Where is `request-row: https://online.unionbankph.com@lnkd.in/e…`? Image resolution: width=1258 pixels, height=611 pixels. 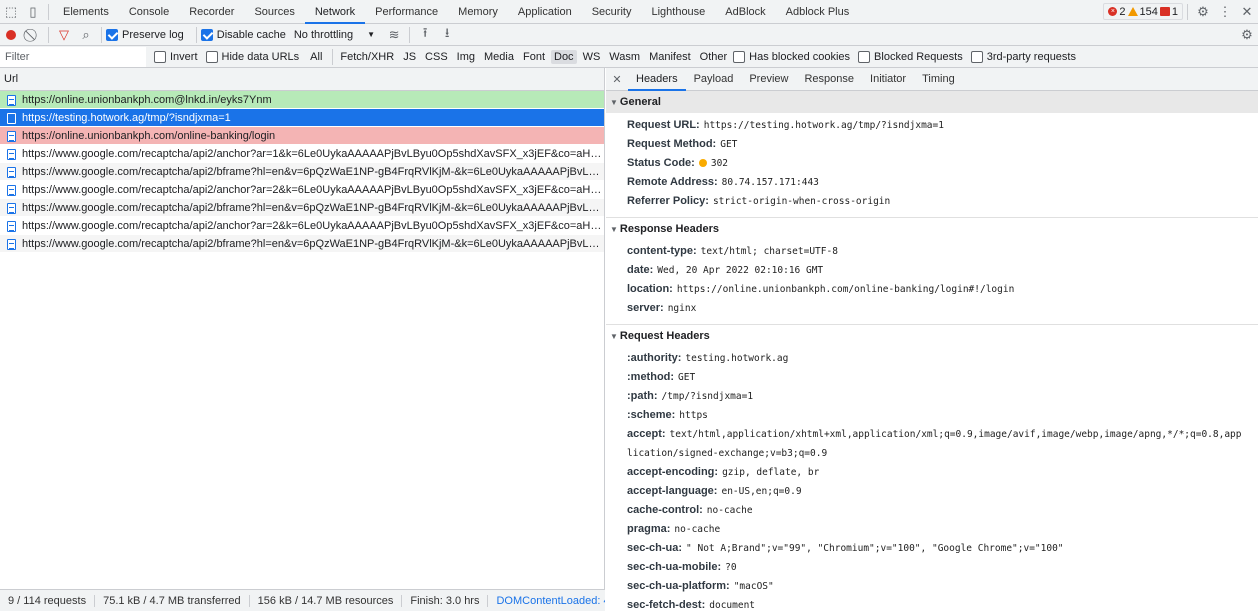
request-row: https://online.unionbankph.com@lnkd.in/e… is located at coordinates (302, 100).